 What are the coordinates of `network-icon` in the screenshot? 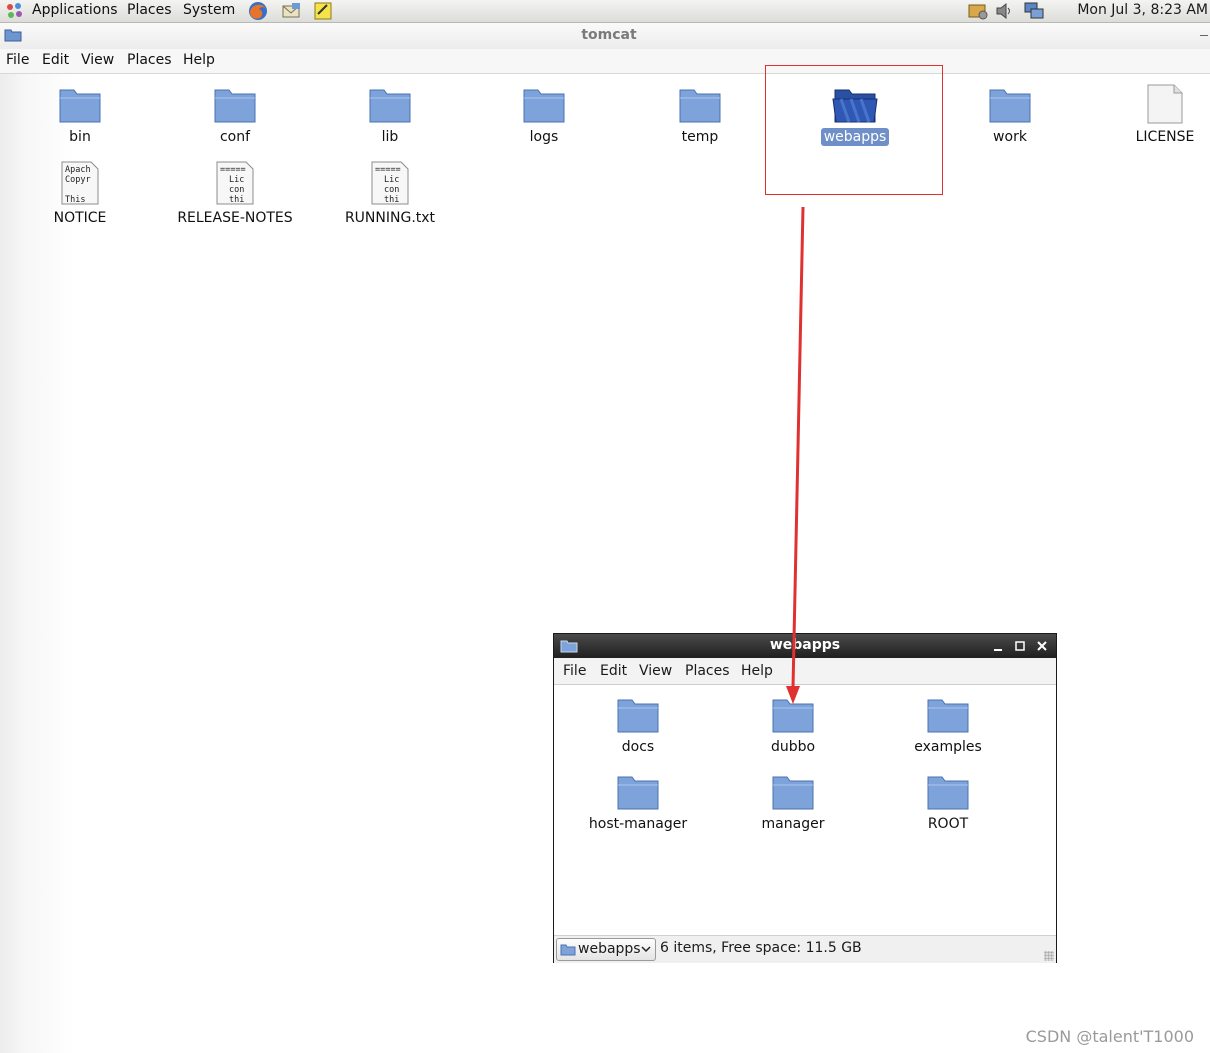 It's located at (1034, 11).